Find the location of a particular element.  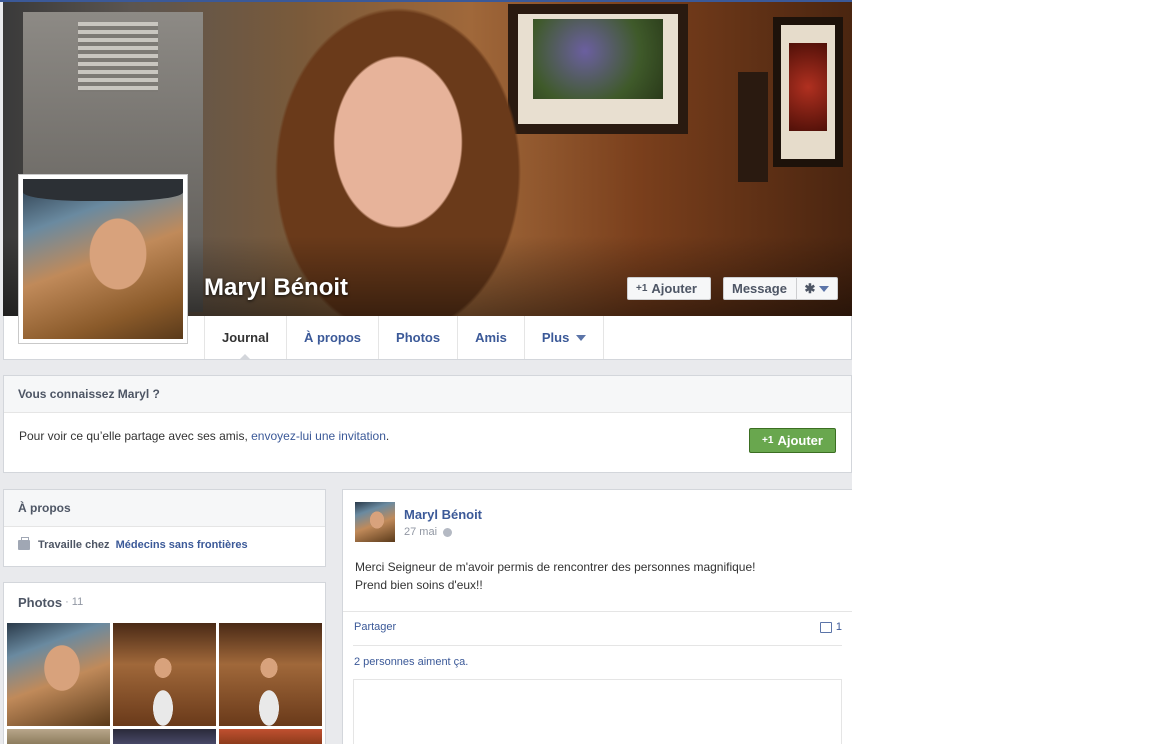

work-info: Travaille chez Médecins sans frontières is located at coordinates (164, 545).